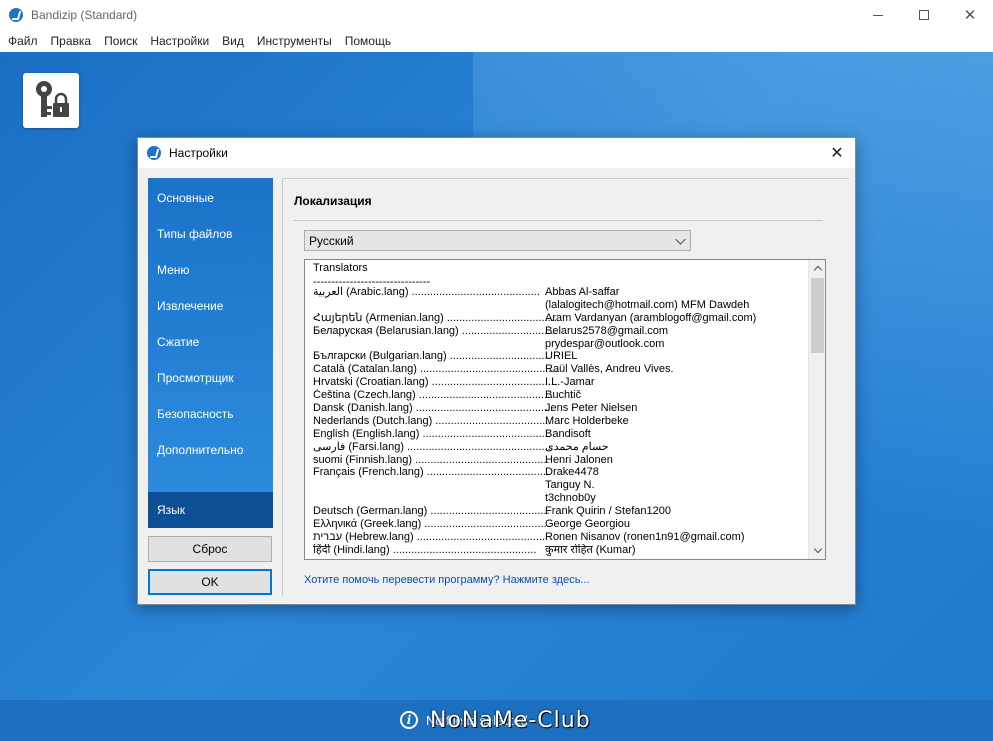 Image resolution: width=993 pixels, height=741 pixels. I want to click on watermark: NoNaMe-Club, so click(510, 720).